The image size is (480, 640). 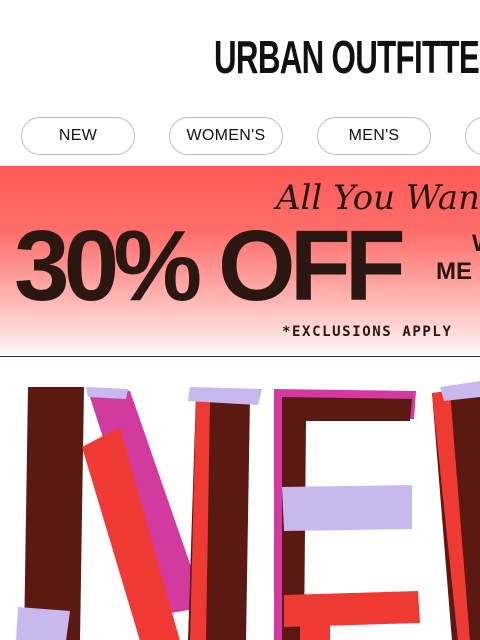 What do you see at coordinates (367, 332) in the screenshot?
I see `promo-exclusions-note: *EXCLUSIONS APPLY` at bounding box center [367, 332].